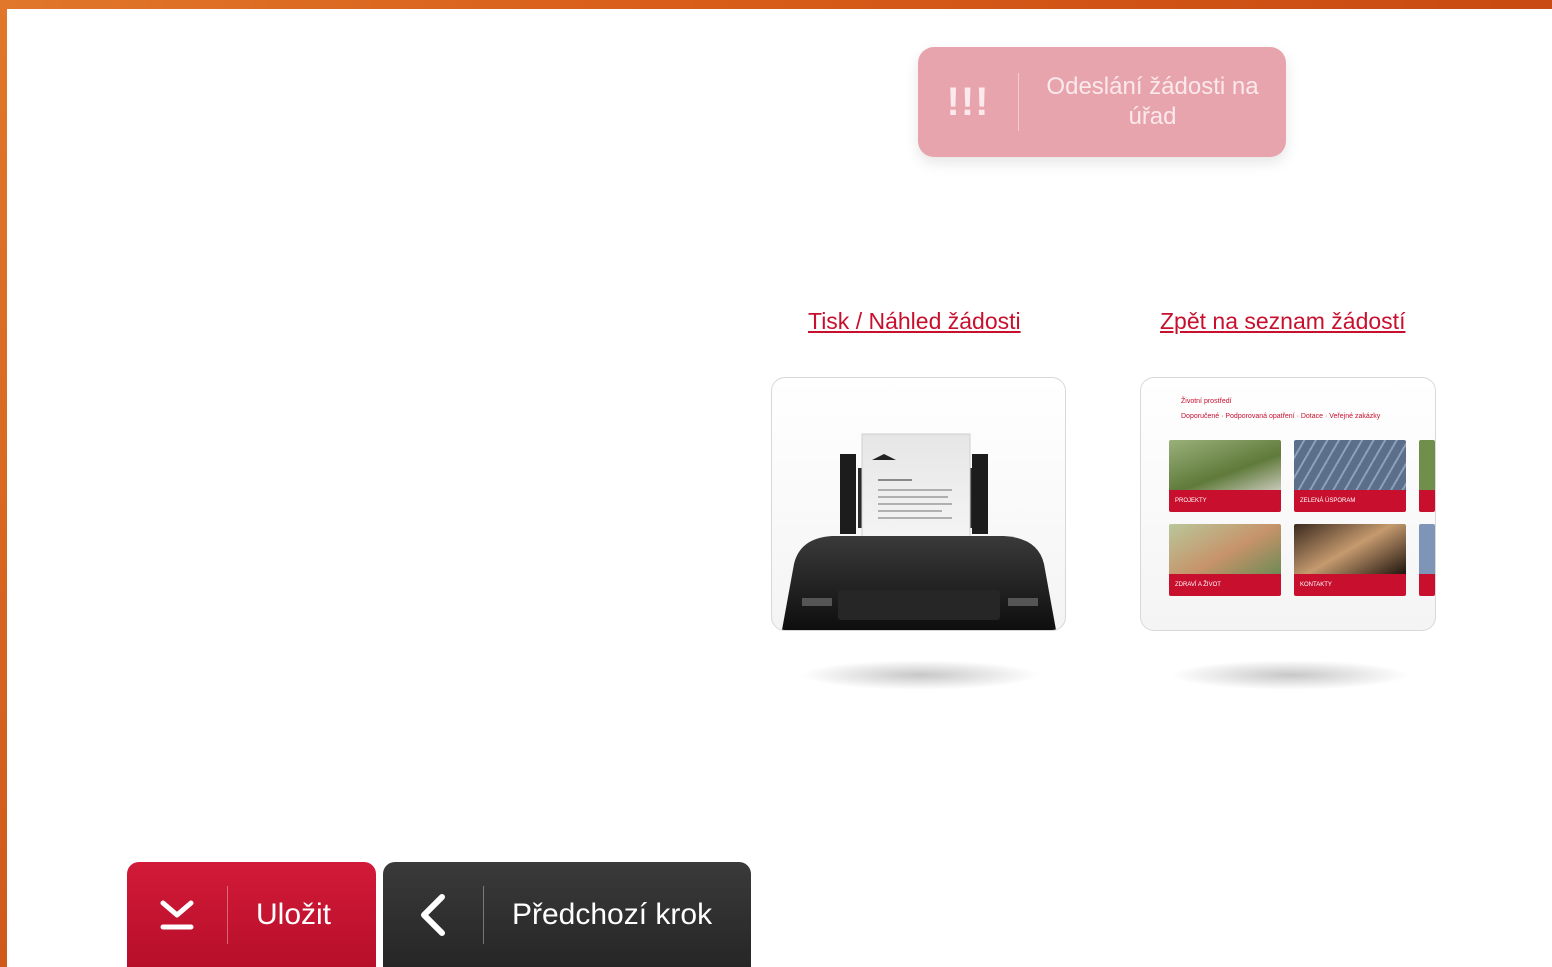  What do you see at coordinates (433, 915) in the screenshot?
I see `chevron-left-icon` at bounding box center [433, 915].